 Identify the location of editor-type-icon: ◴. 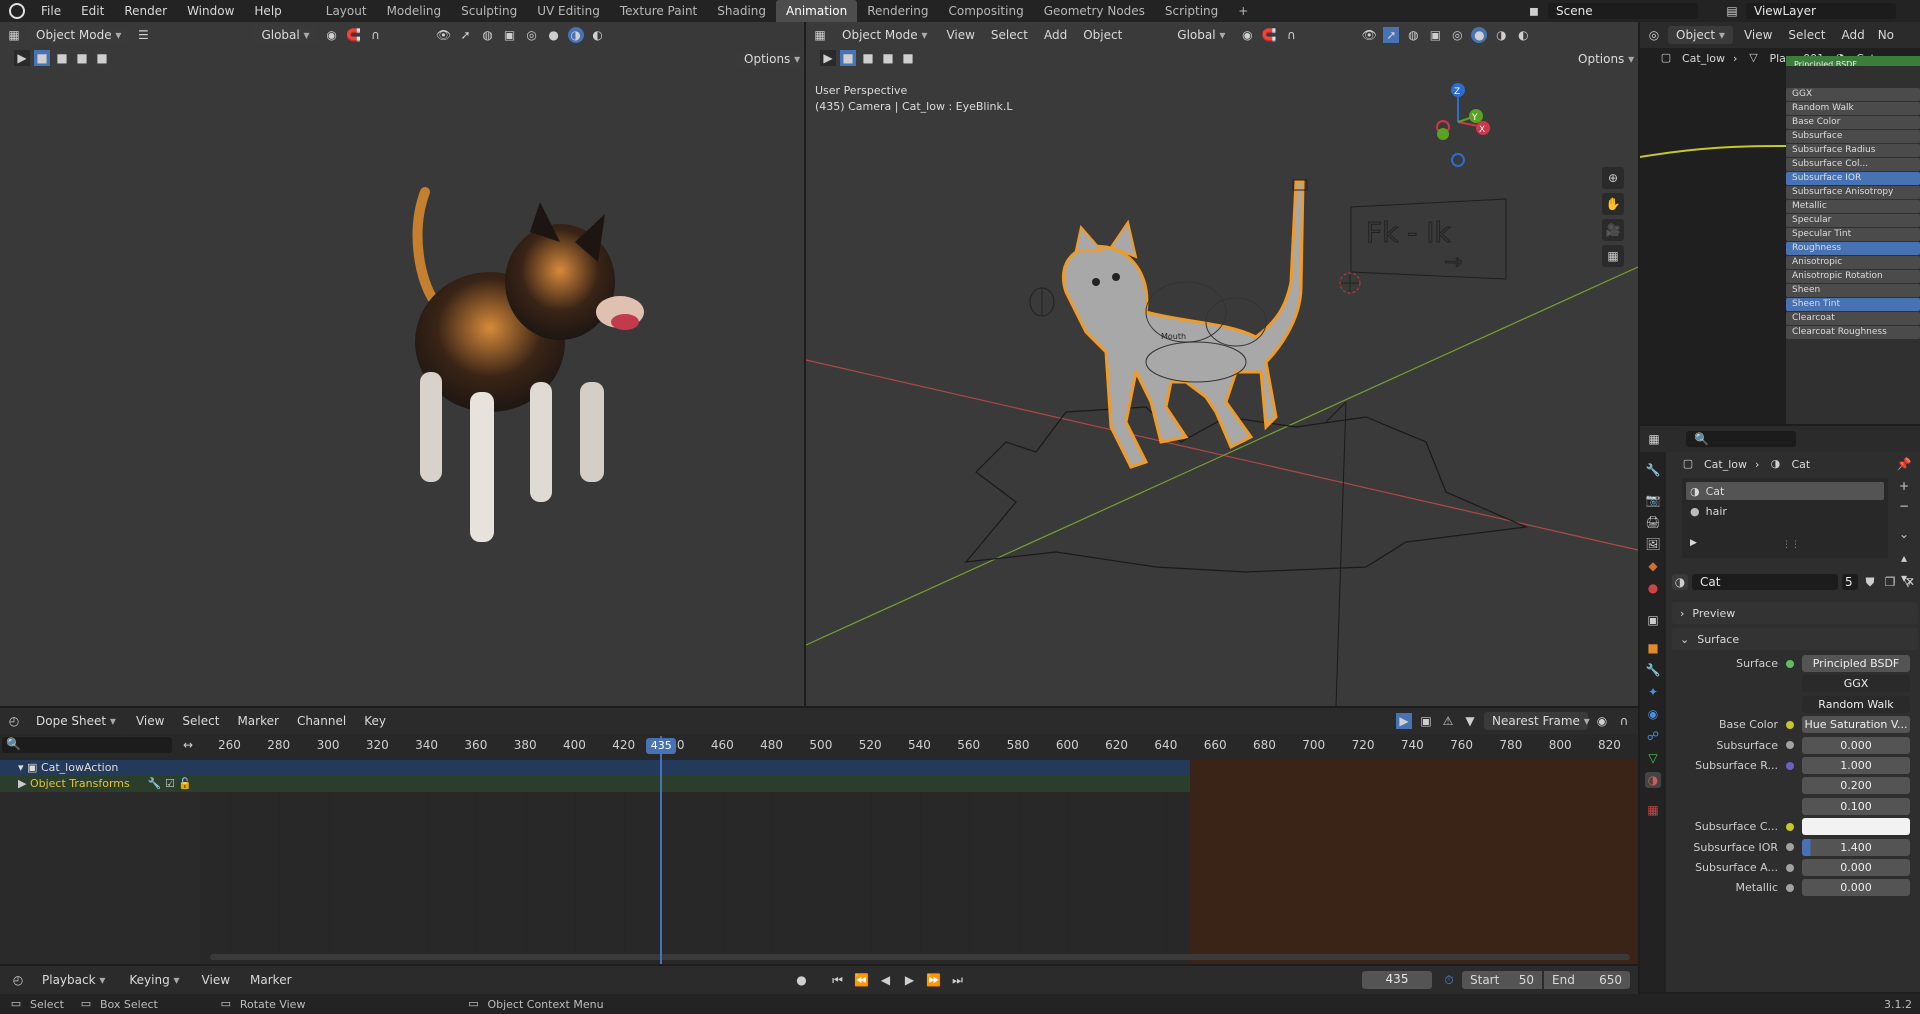
(18, 980).